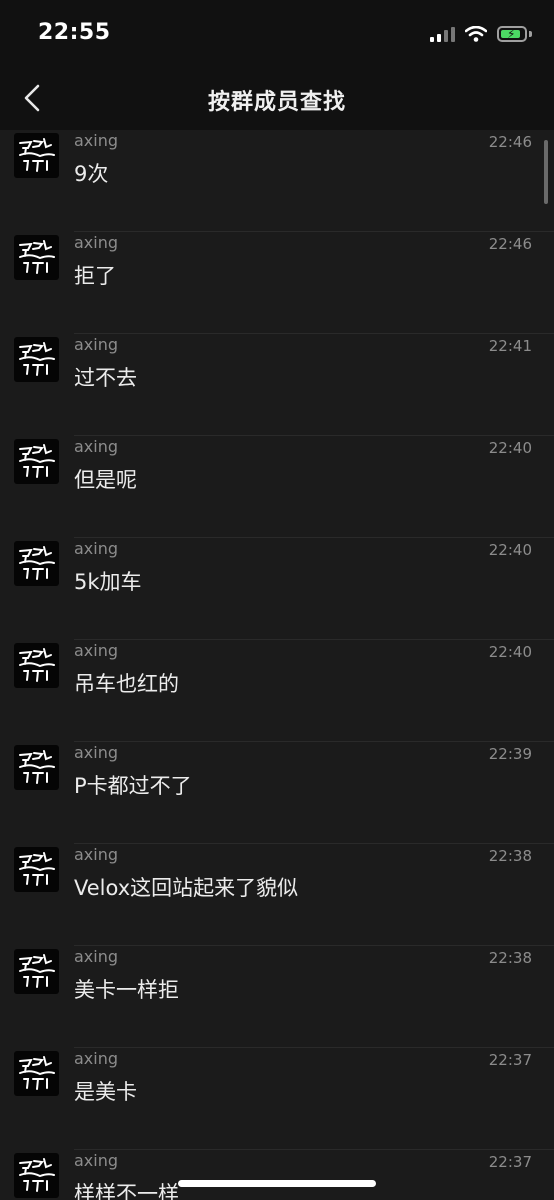 This screenshot has width=554, height=1200. I want to click on wifi-icon, so click(476, 34).